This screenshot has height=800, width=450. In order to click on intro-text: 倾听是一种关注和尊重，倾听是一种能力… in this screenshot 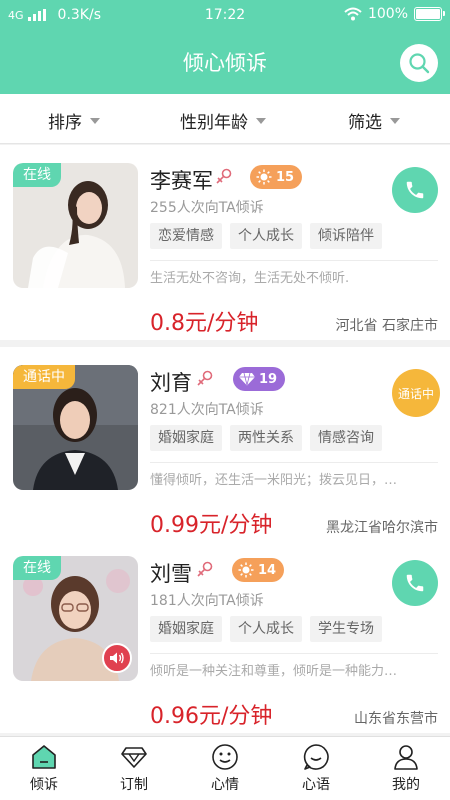, I will do `click(274, 671)`.